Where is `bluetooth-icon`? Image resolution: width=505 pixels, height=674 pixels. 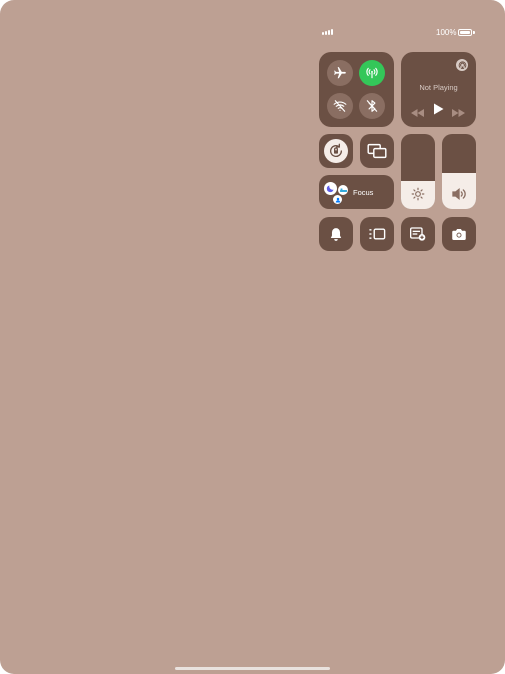
bluetooth-icon is located at coordinates (372, 106).